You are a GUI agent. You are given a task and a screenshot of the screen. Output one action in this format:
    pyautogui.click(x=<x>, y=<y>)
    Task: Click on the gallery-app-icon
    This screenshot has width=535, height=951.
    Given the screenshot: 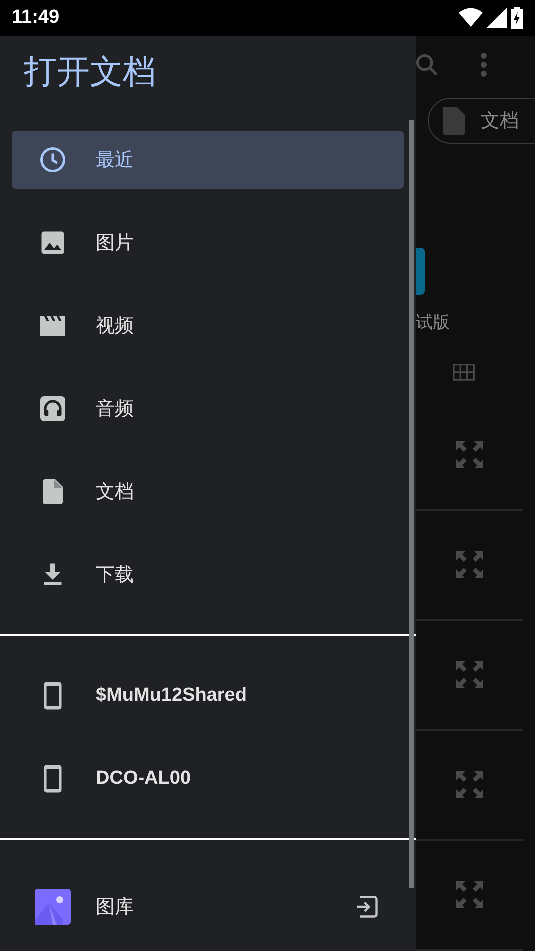 What is the action you would take?
    pyautogui.click(x=53, y=906)
    